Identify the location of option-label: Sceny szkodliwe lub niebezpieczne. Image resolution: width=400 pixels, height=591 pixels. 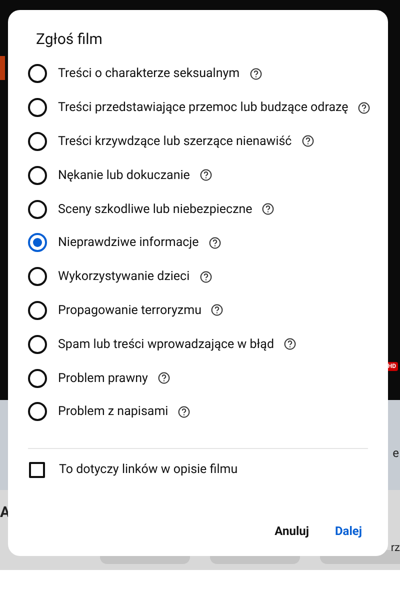
(155, 209).